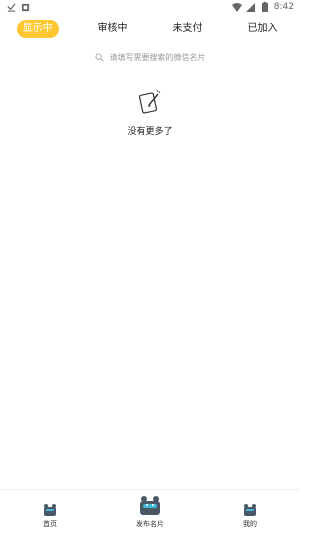 This screenshot has height=535, width=320. I want to click on tab-unpaid: 未支付, so click(188, 29).